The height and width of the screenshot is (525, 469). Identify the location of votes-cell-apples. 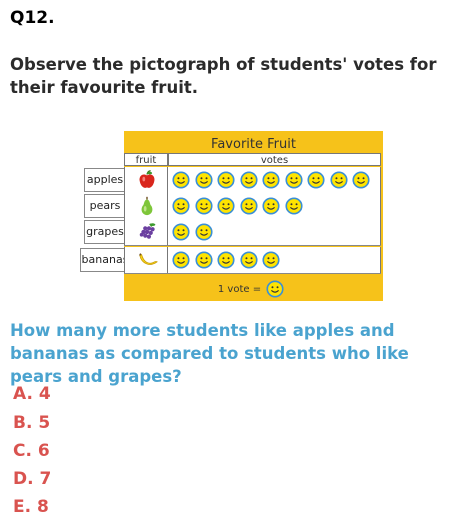
(274, 180).